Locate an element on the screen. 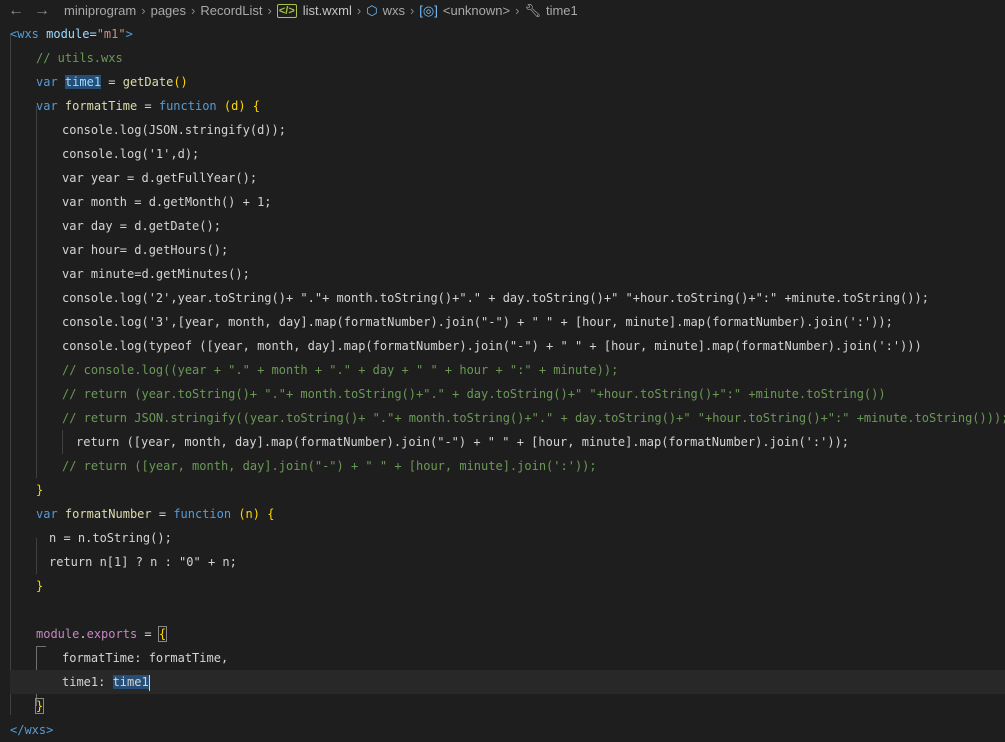  code-line-26: module.exports = { is located at coordinates (520, 634).